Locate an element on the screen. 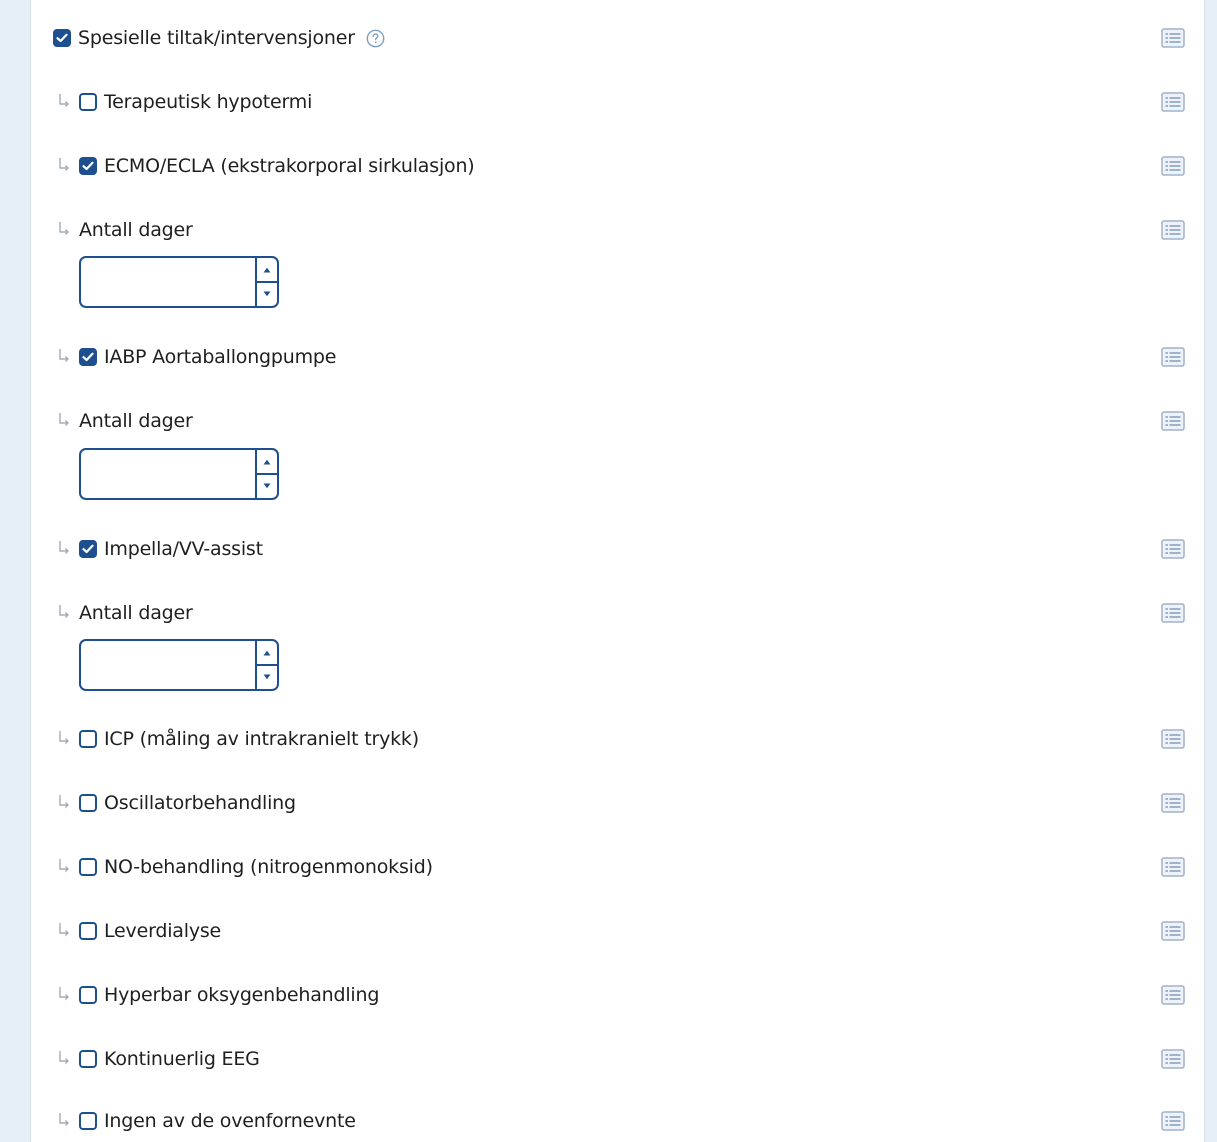  checkbox-item: ICP (måling av intrakranielt trykk) is located at coordinates (249, 739).